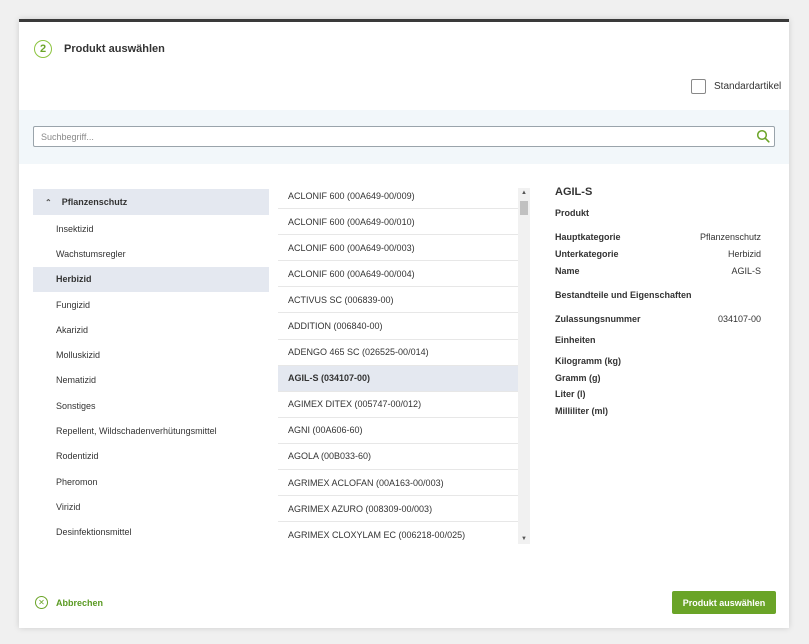  Describe the element at coordinates (524, 208) in the screenshot. I see `scroll-thumb` at that location.